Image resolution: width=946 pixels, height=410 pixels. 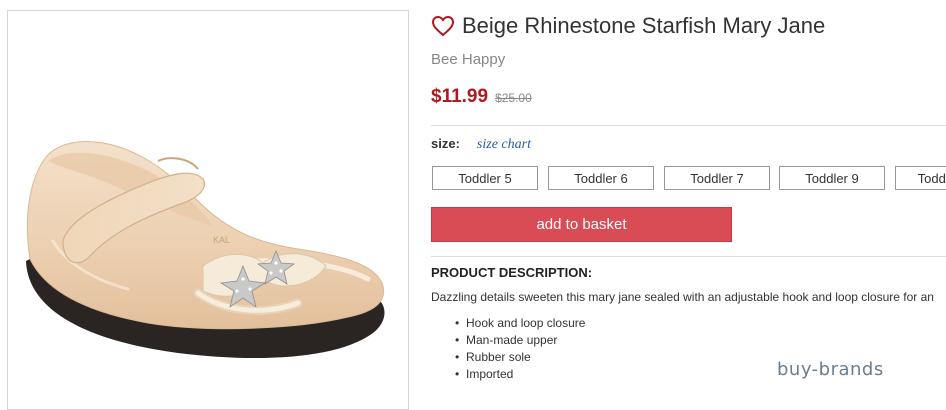 I want to click on original-price: $25.00, so click(x=513, y=98).